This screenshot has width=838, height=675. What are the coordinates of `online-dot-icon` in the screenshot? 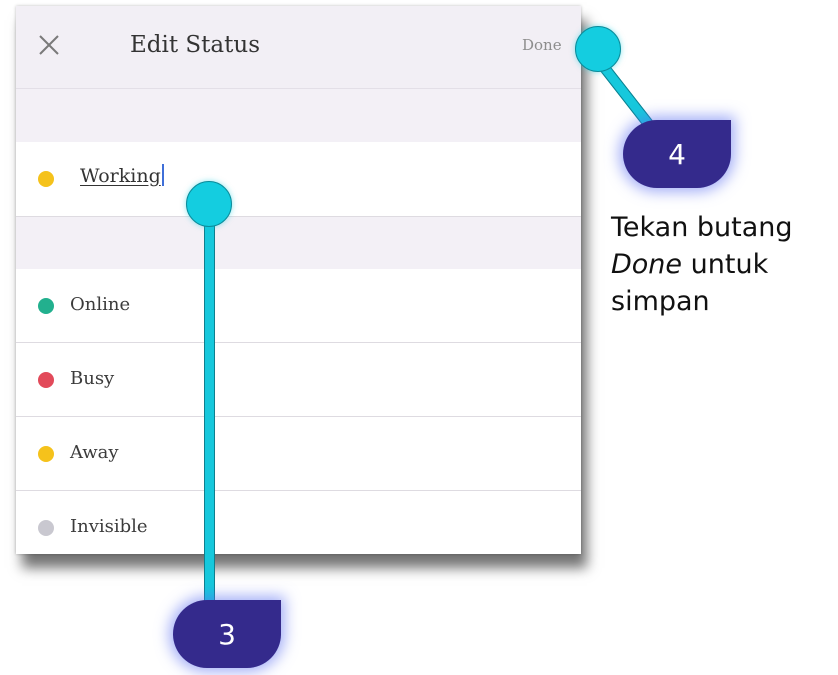 It's located at (46, 306).